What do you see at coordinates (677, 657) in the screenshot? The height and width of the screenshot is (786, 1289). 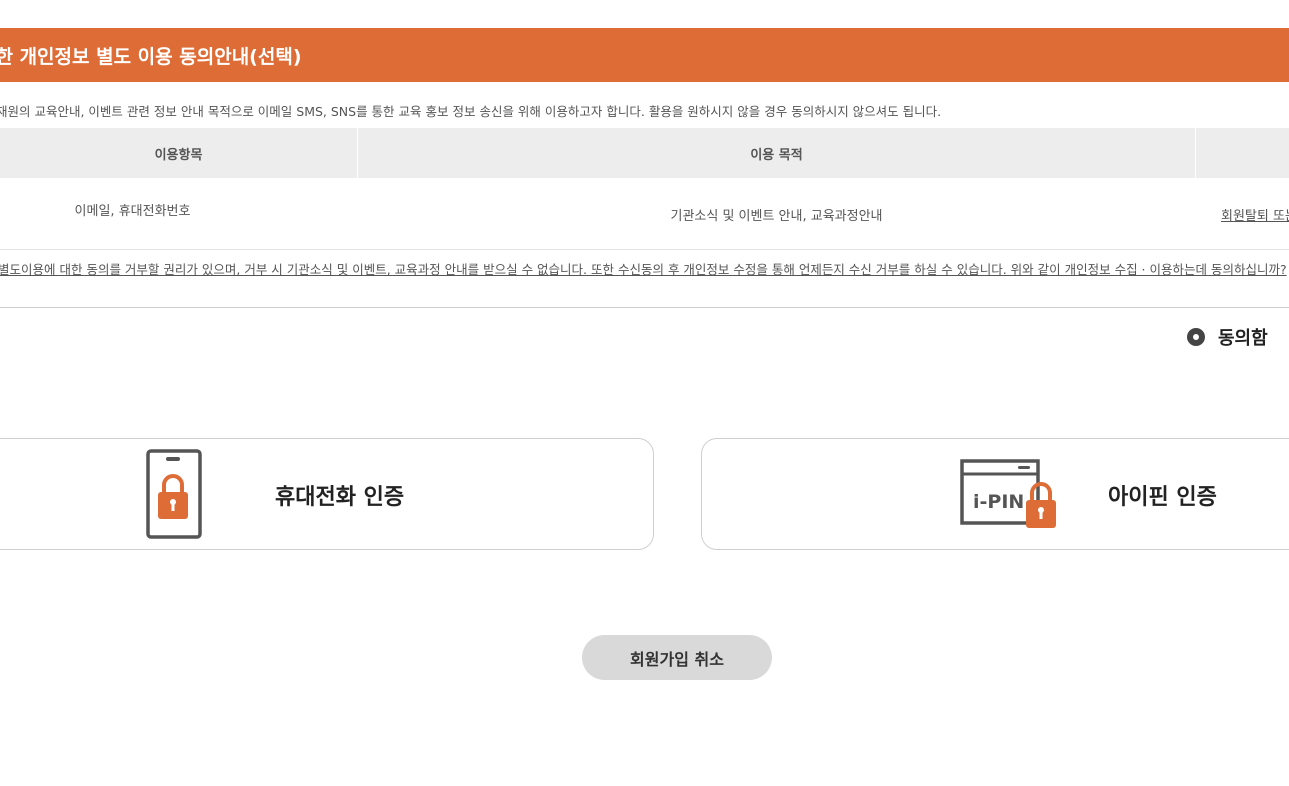 I see `cancel-signup-button: 회원가입 취소` at bounding box center [677, 657].